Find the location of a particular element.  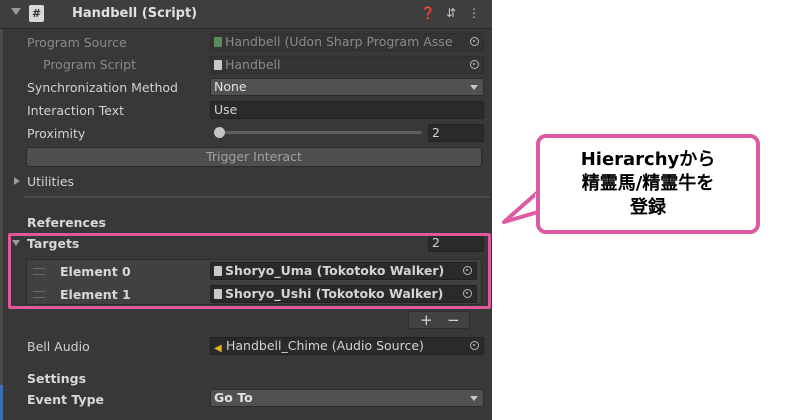

utilities-foldout: Utilities is located at coordinates (50, 181).